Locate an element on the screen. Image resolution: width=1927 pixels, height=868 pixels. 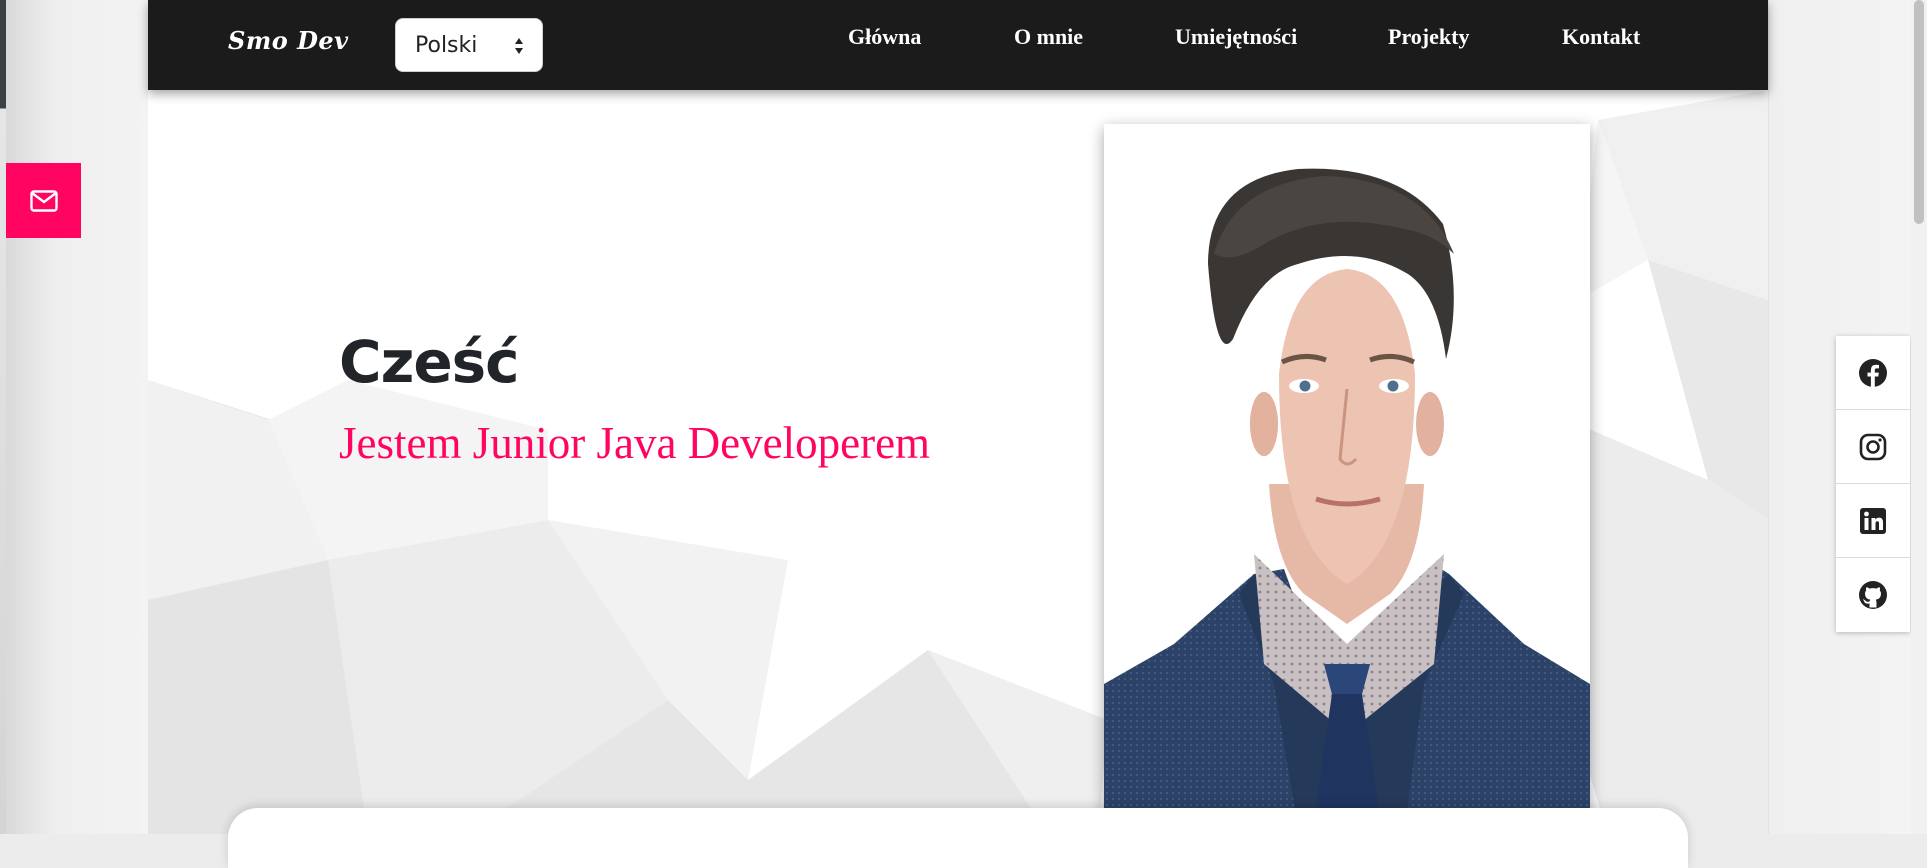
github-link is located at coordinates (1873, 595).